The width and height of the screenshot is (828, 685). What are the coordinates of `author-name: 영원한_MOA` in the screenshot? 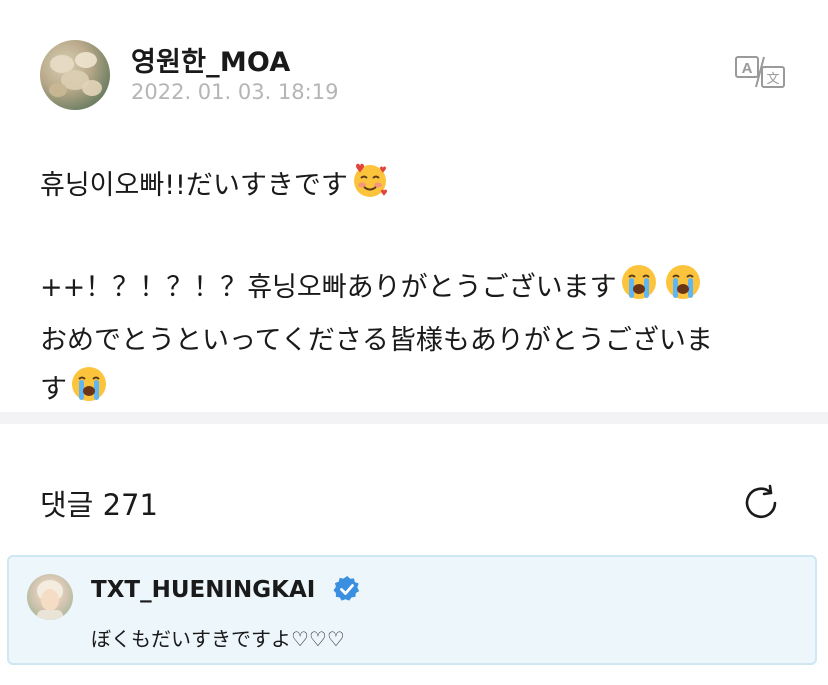 It's located at (210, 59).